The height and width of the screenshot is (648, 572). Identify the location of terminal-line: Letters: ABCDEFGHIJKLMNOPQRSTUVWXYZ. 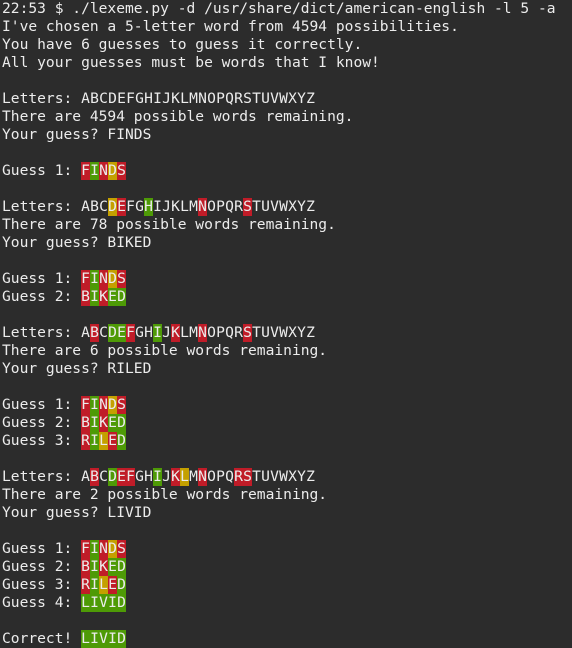
(287, 333).